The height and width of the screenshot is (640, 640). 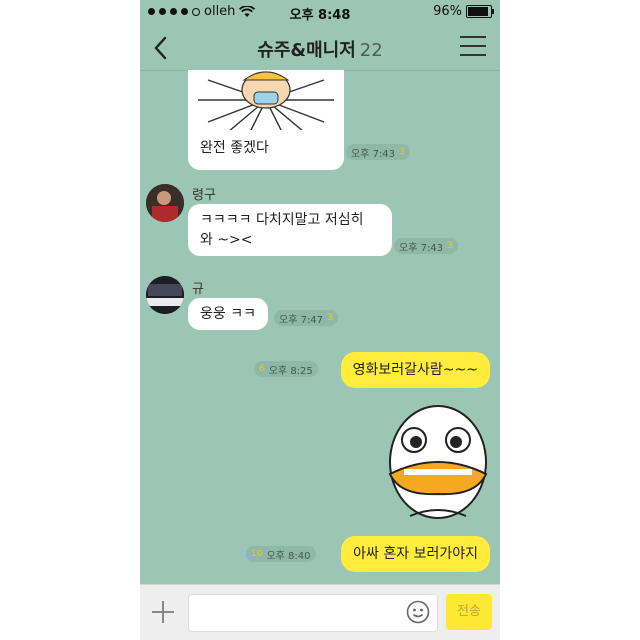 What do you see at coordinates (163, 612) in the screenshot?
I see `plus-icon` at bounding box center [163, 612].